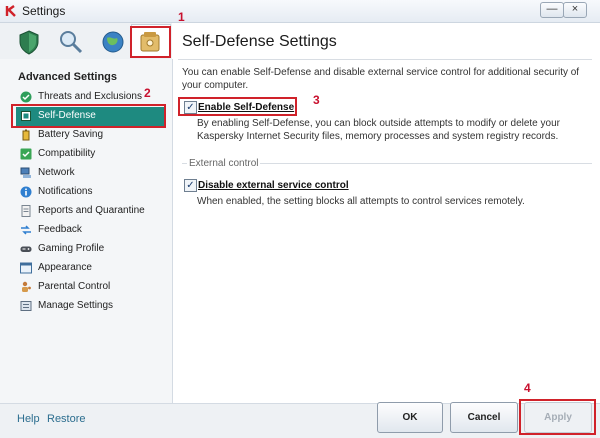  Describe the element at coordinates (527, 388) in the screenshot. I see `annotation-number-4: 4` at that location.